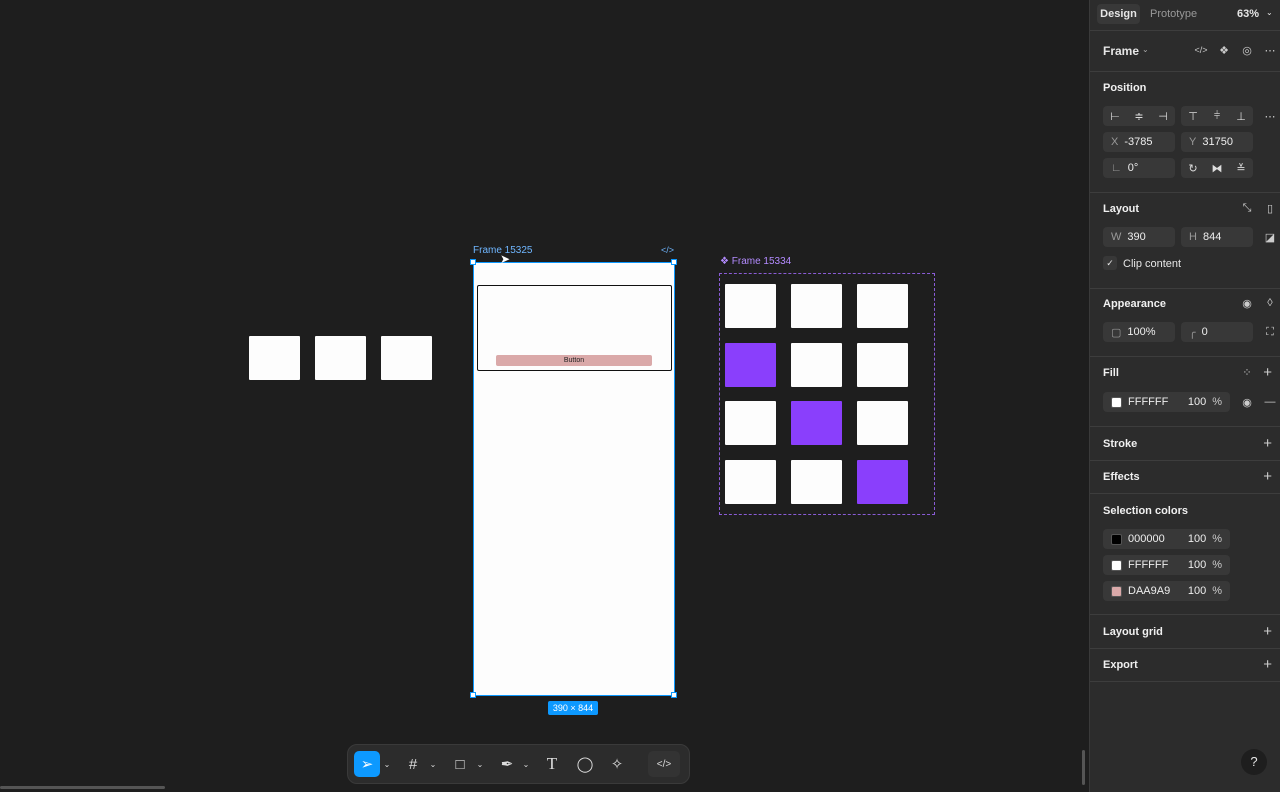 The height and width of the screenshot is (792, 1280). I want to click on drop-icon: ◊, so click(1269, 303).